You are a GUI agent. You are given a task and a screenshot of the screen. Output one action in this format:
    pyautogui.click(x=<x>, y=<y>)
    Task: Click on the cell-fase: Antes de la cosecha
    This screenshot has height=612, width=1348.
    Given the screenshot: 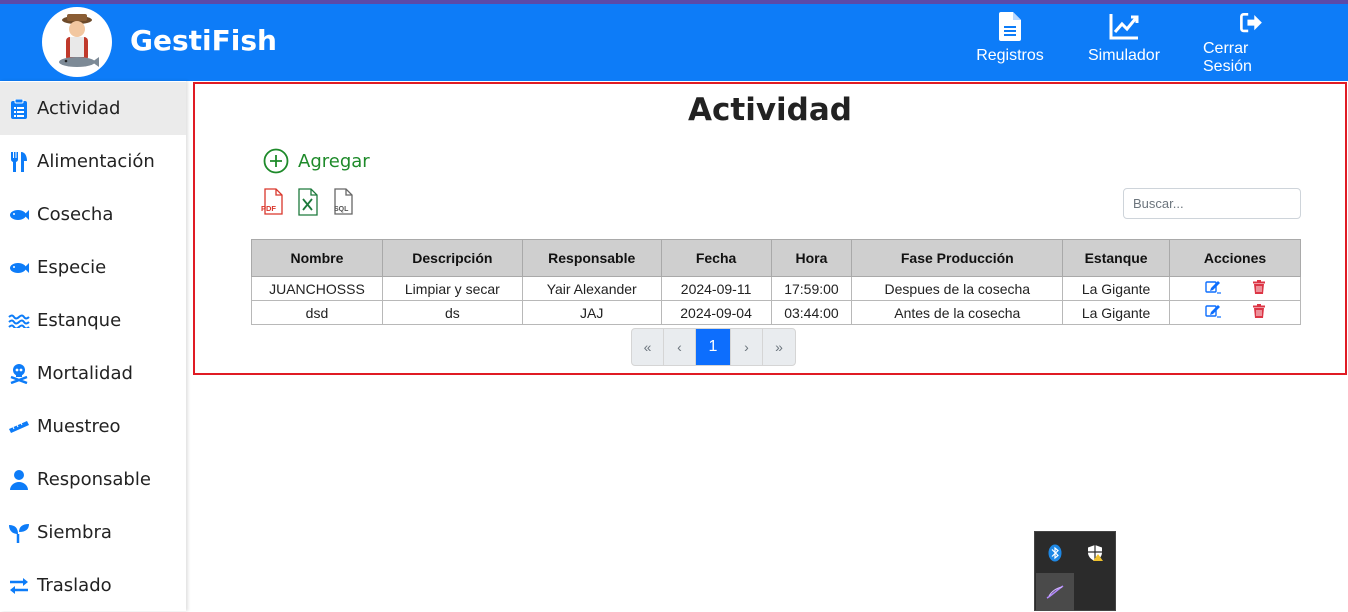 What is the action you would take?
    pyautogui.click(x=957, y=312)
    